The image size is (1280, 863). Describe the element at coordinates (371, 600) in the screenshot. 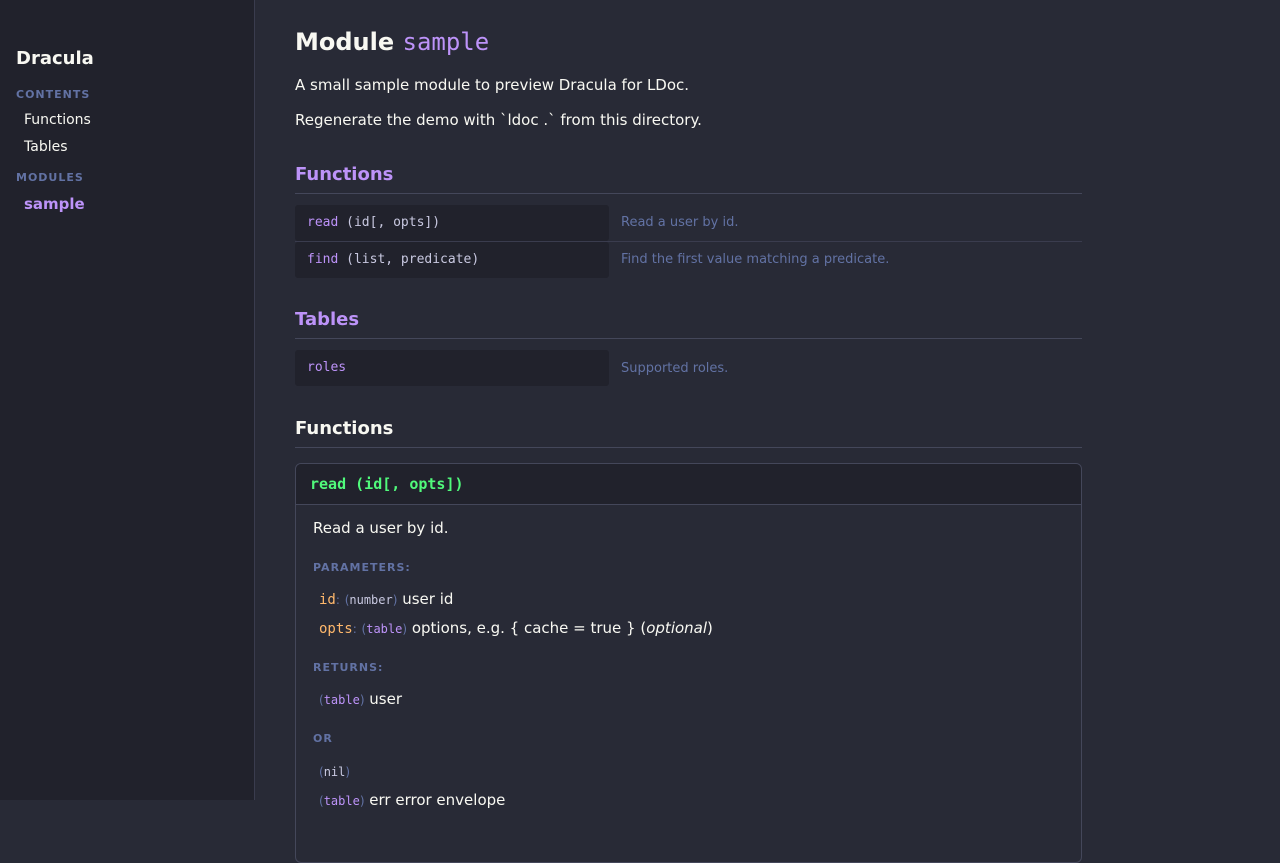

I see `param-type: number` at that location.